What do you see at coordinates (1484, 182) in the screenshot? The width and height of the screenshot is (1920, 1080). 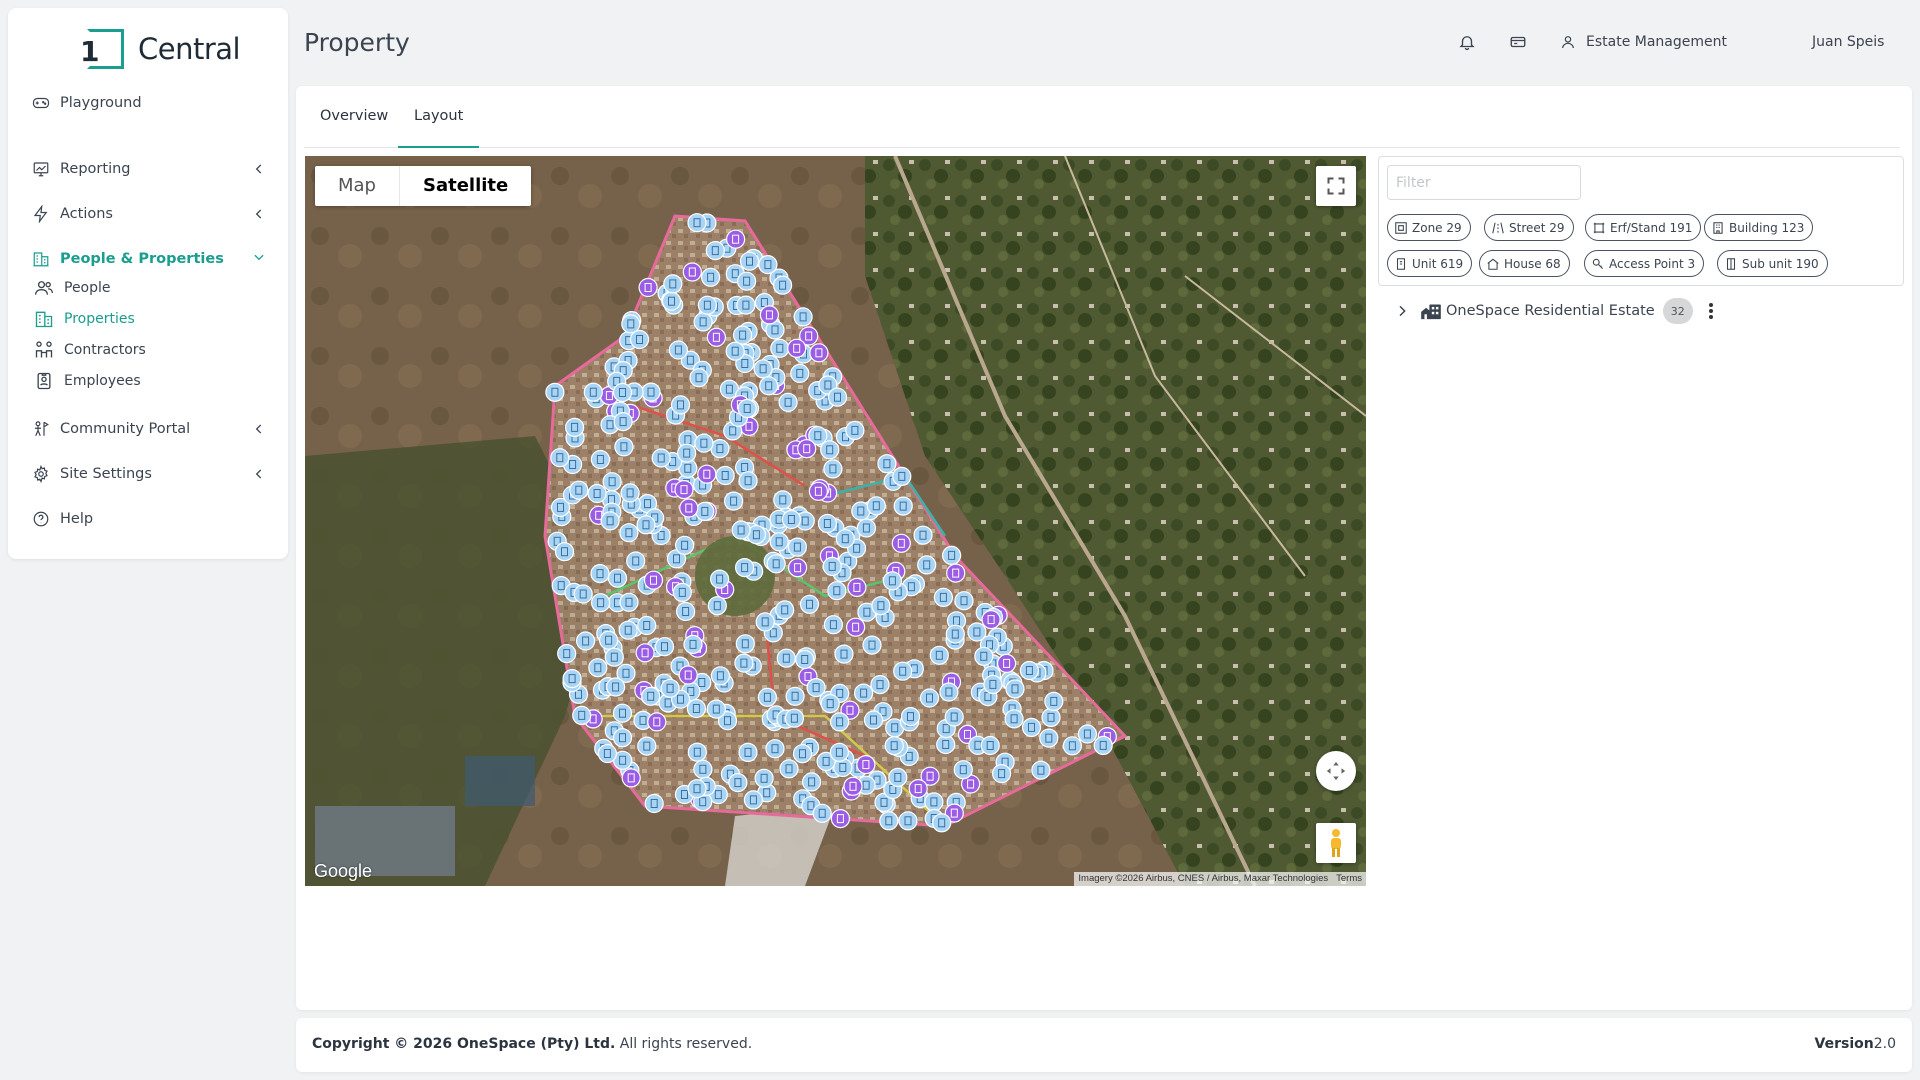 I see `filter-input` at bounding box center [1484, 182].